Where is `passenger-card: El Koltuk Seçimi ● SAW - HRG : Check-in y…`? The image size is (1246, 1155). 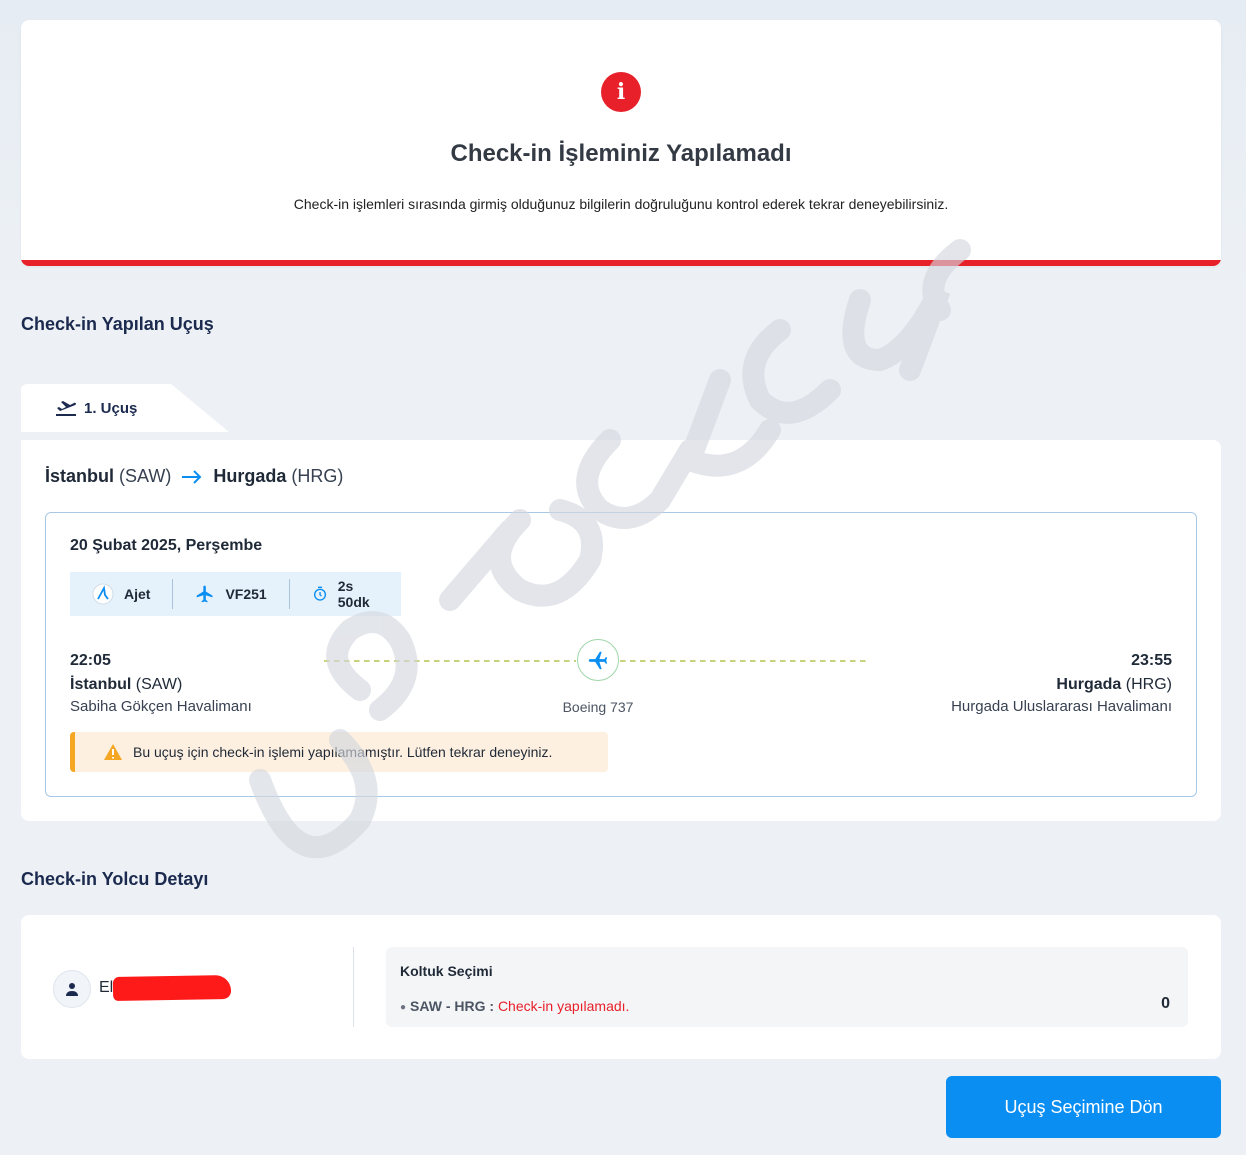
passenger-card: El Koltuk Seçimi ● SAW - HRG : Check-in y… is located at coordinates (621, 987).